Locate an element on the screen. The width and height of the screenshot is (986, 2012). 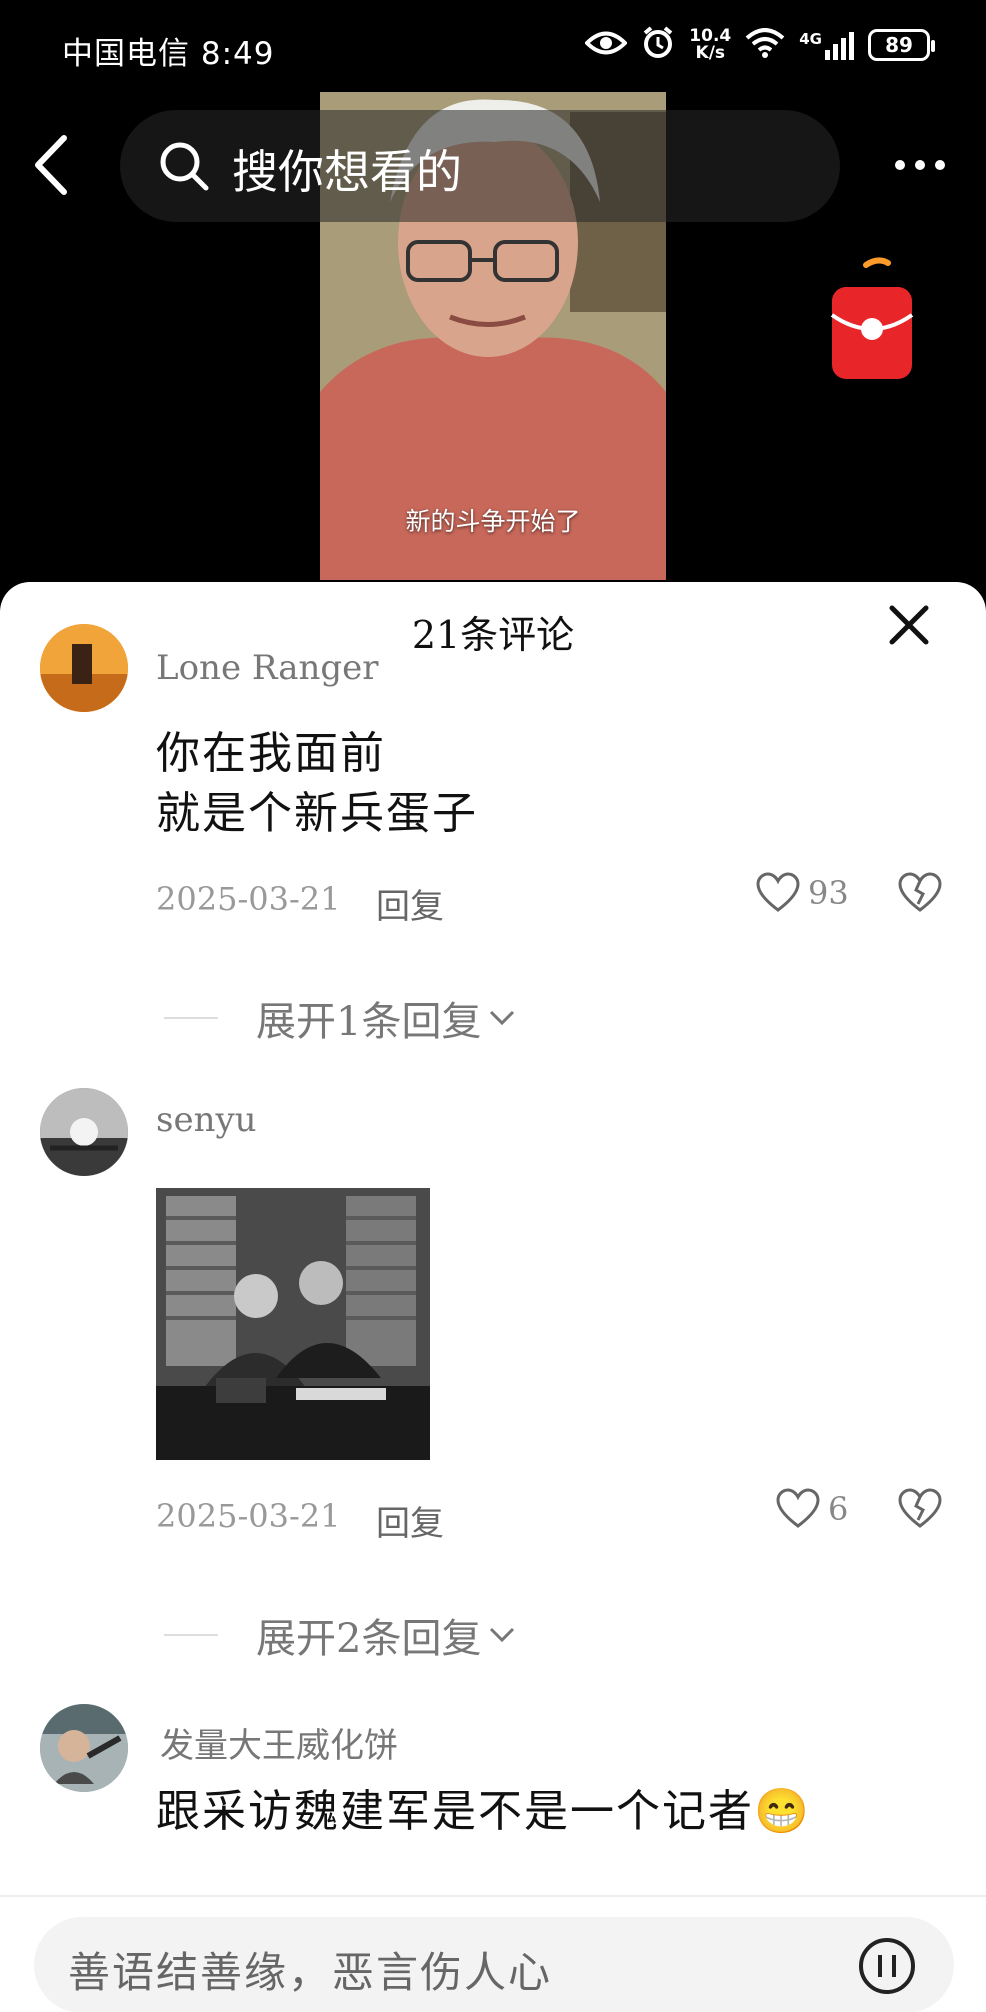
expand-replies-label: 展开1条回复 is located at coordinates (369, 1022).